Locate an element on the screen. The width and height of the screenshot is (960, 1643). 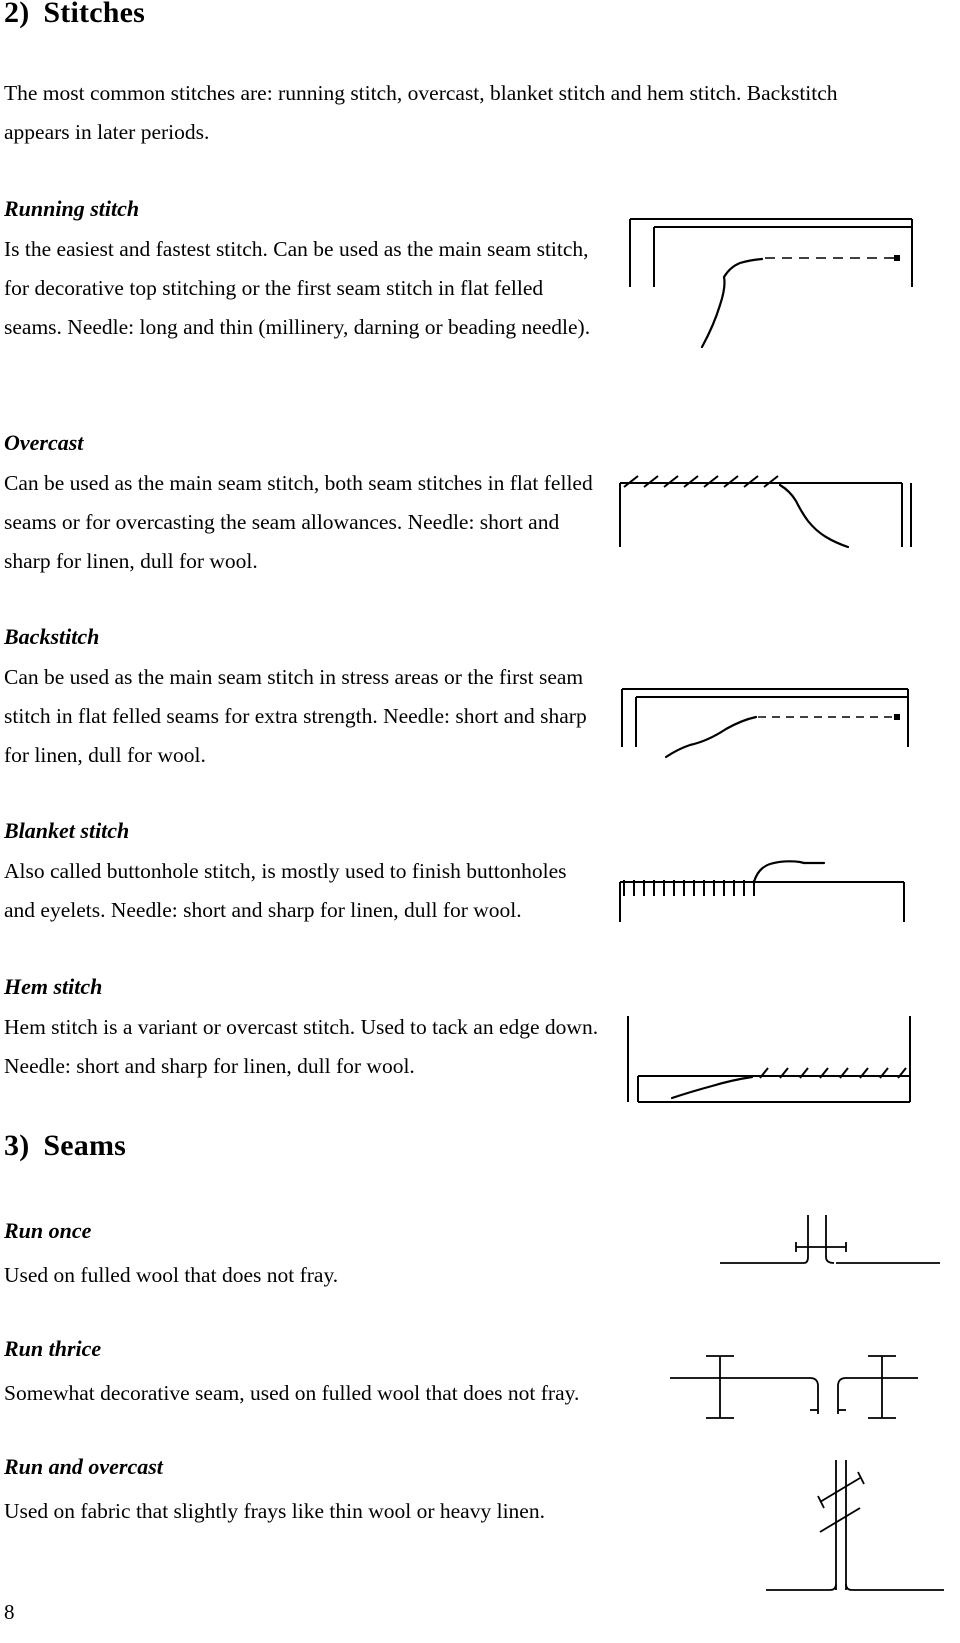
subheading-run-thrice: Run thrice is located at coordinates (53, 1348).